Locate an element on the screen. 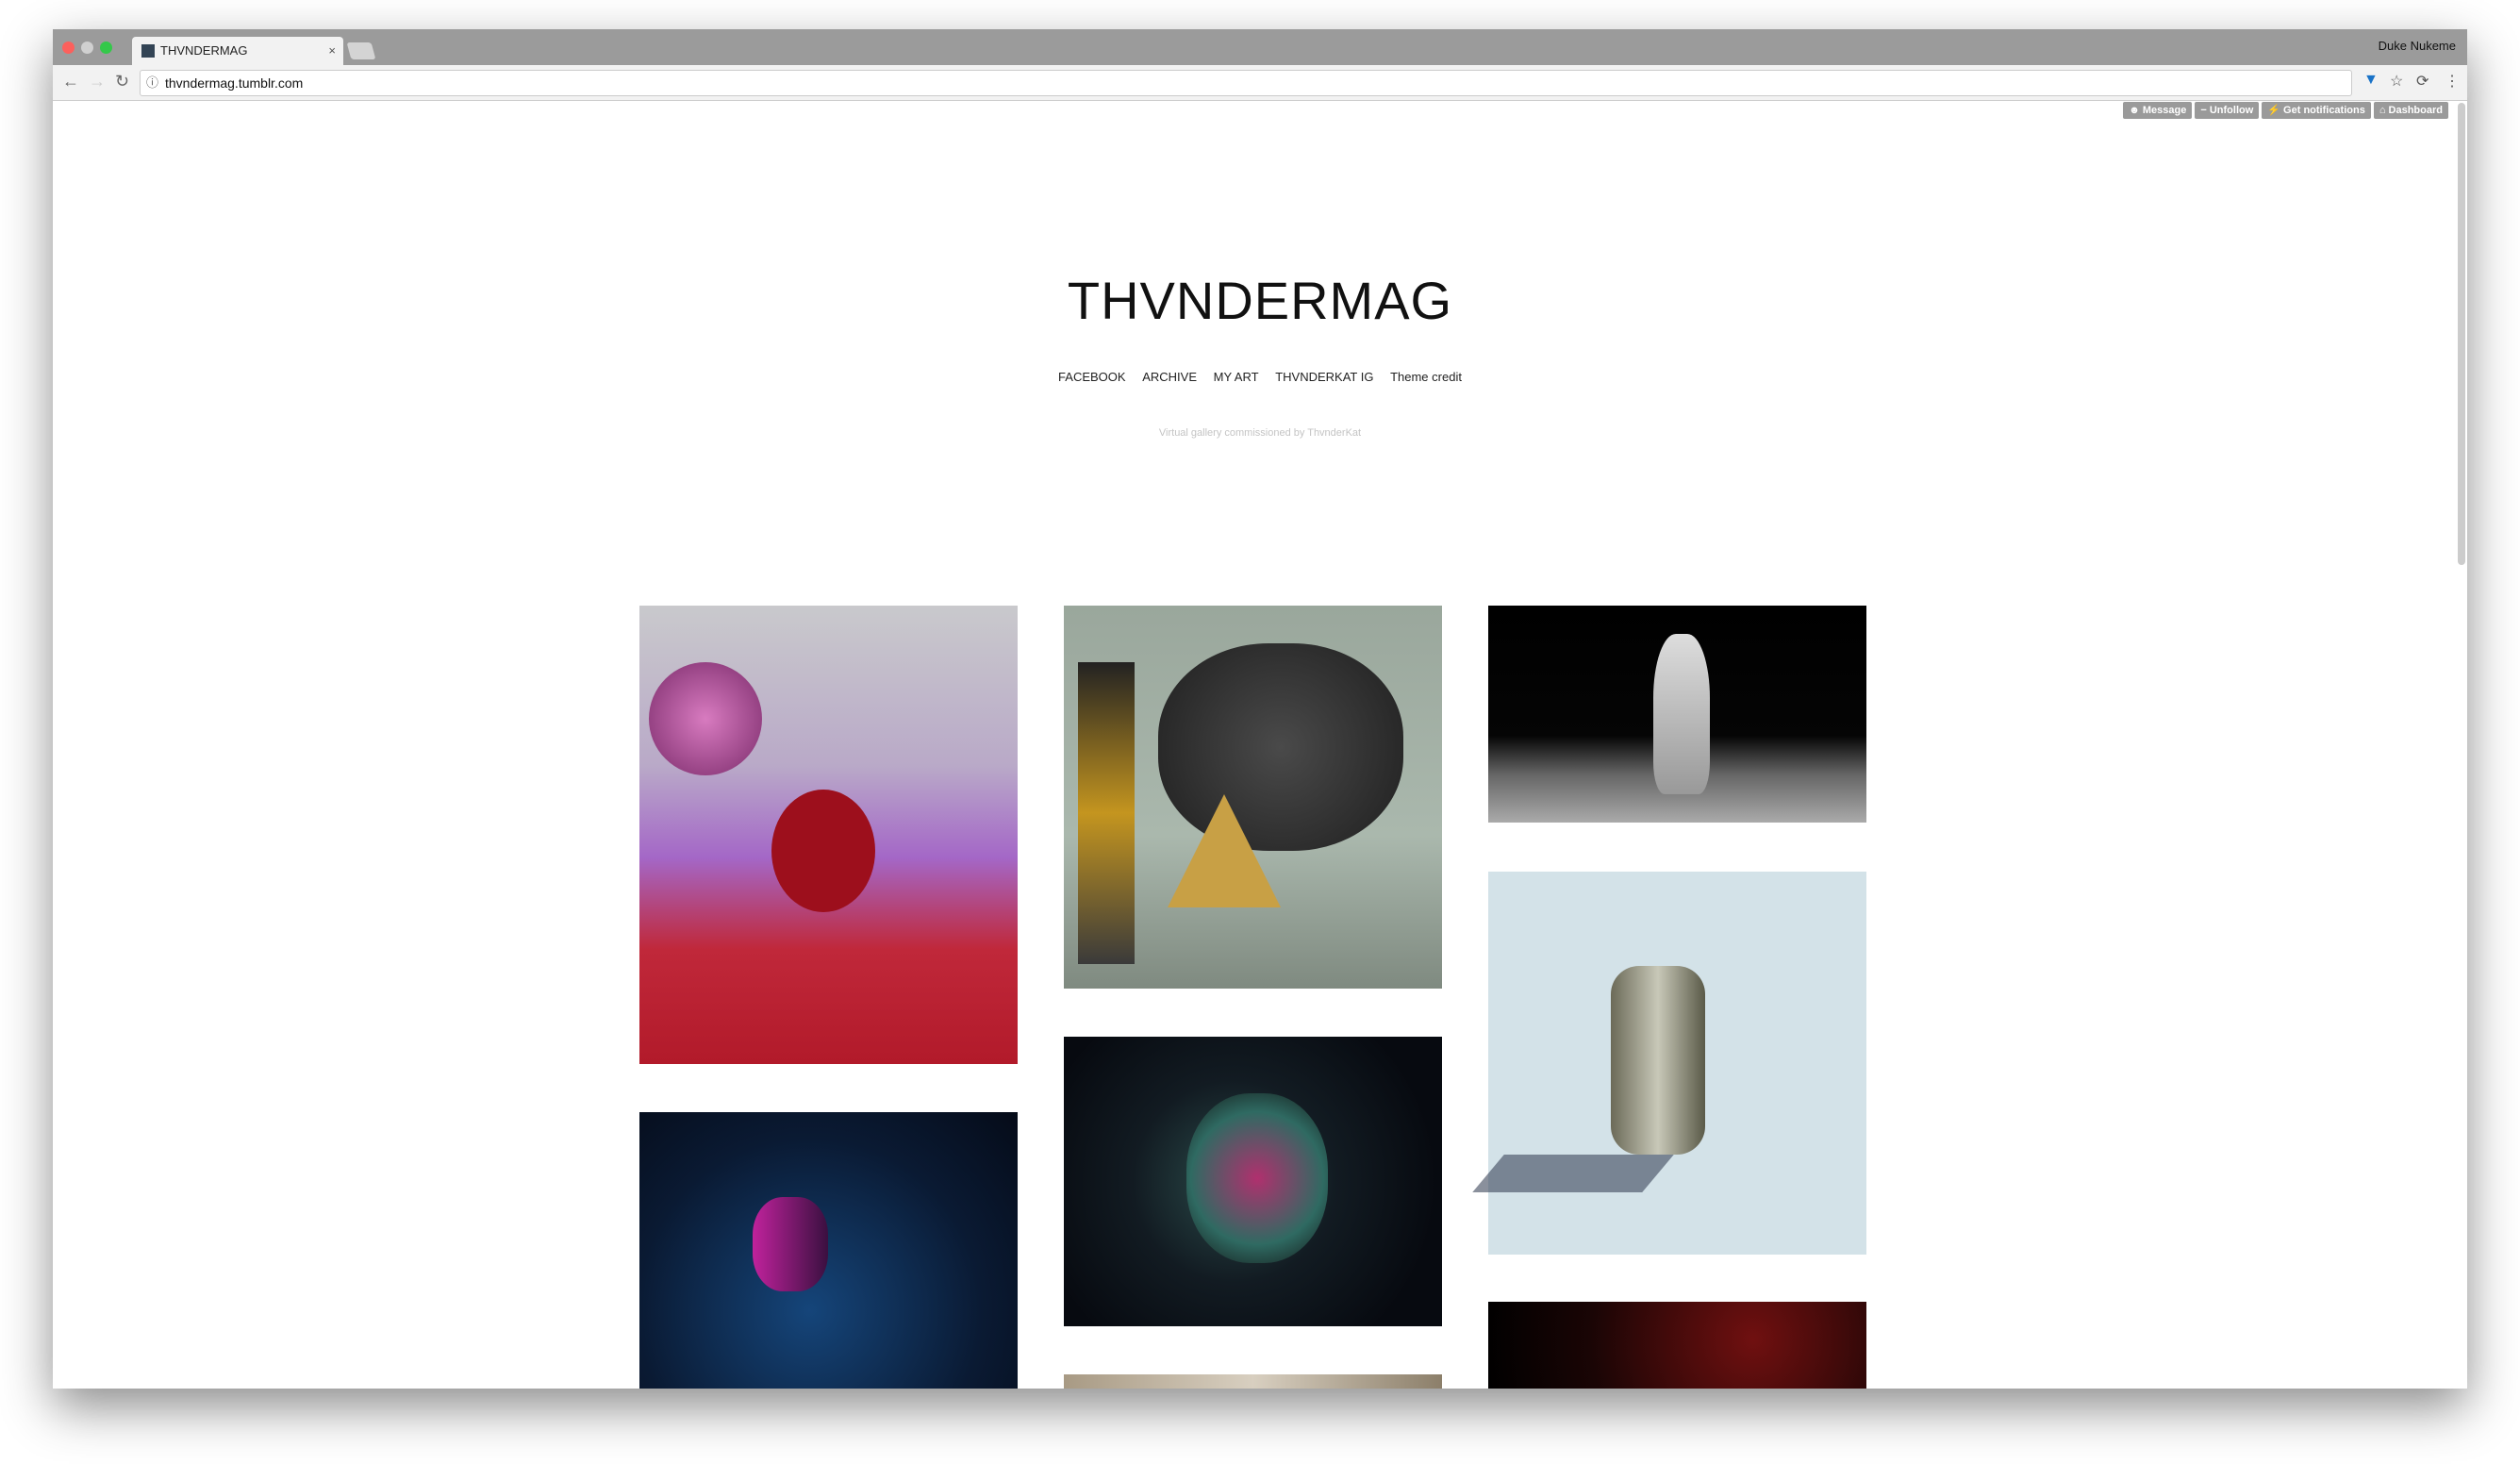  post-image-red-sparks is located at coordinates (1677, 1345).